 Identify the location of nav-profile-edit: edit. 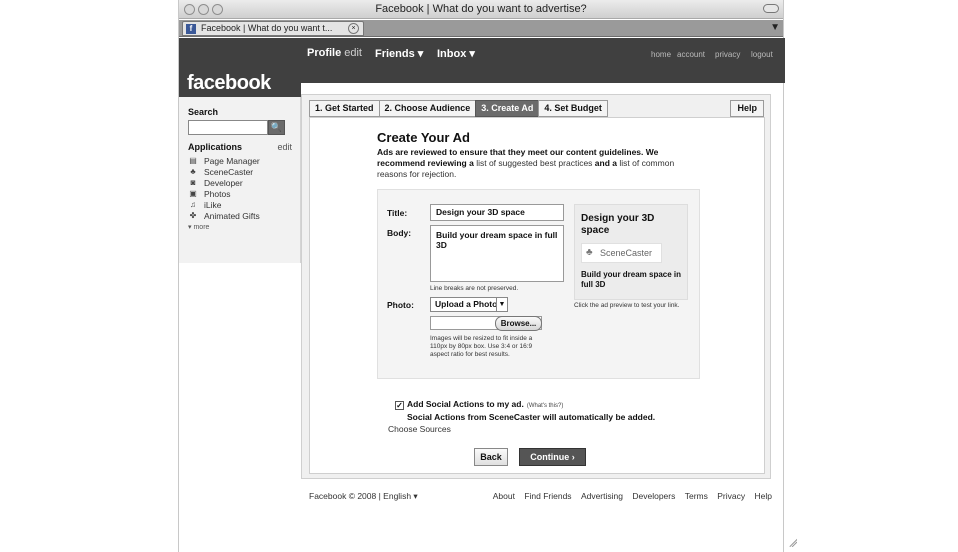
(353, 53).